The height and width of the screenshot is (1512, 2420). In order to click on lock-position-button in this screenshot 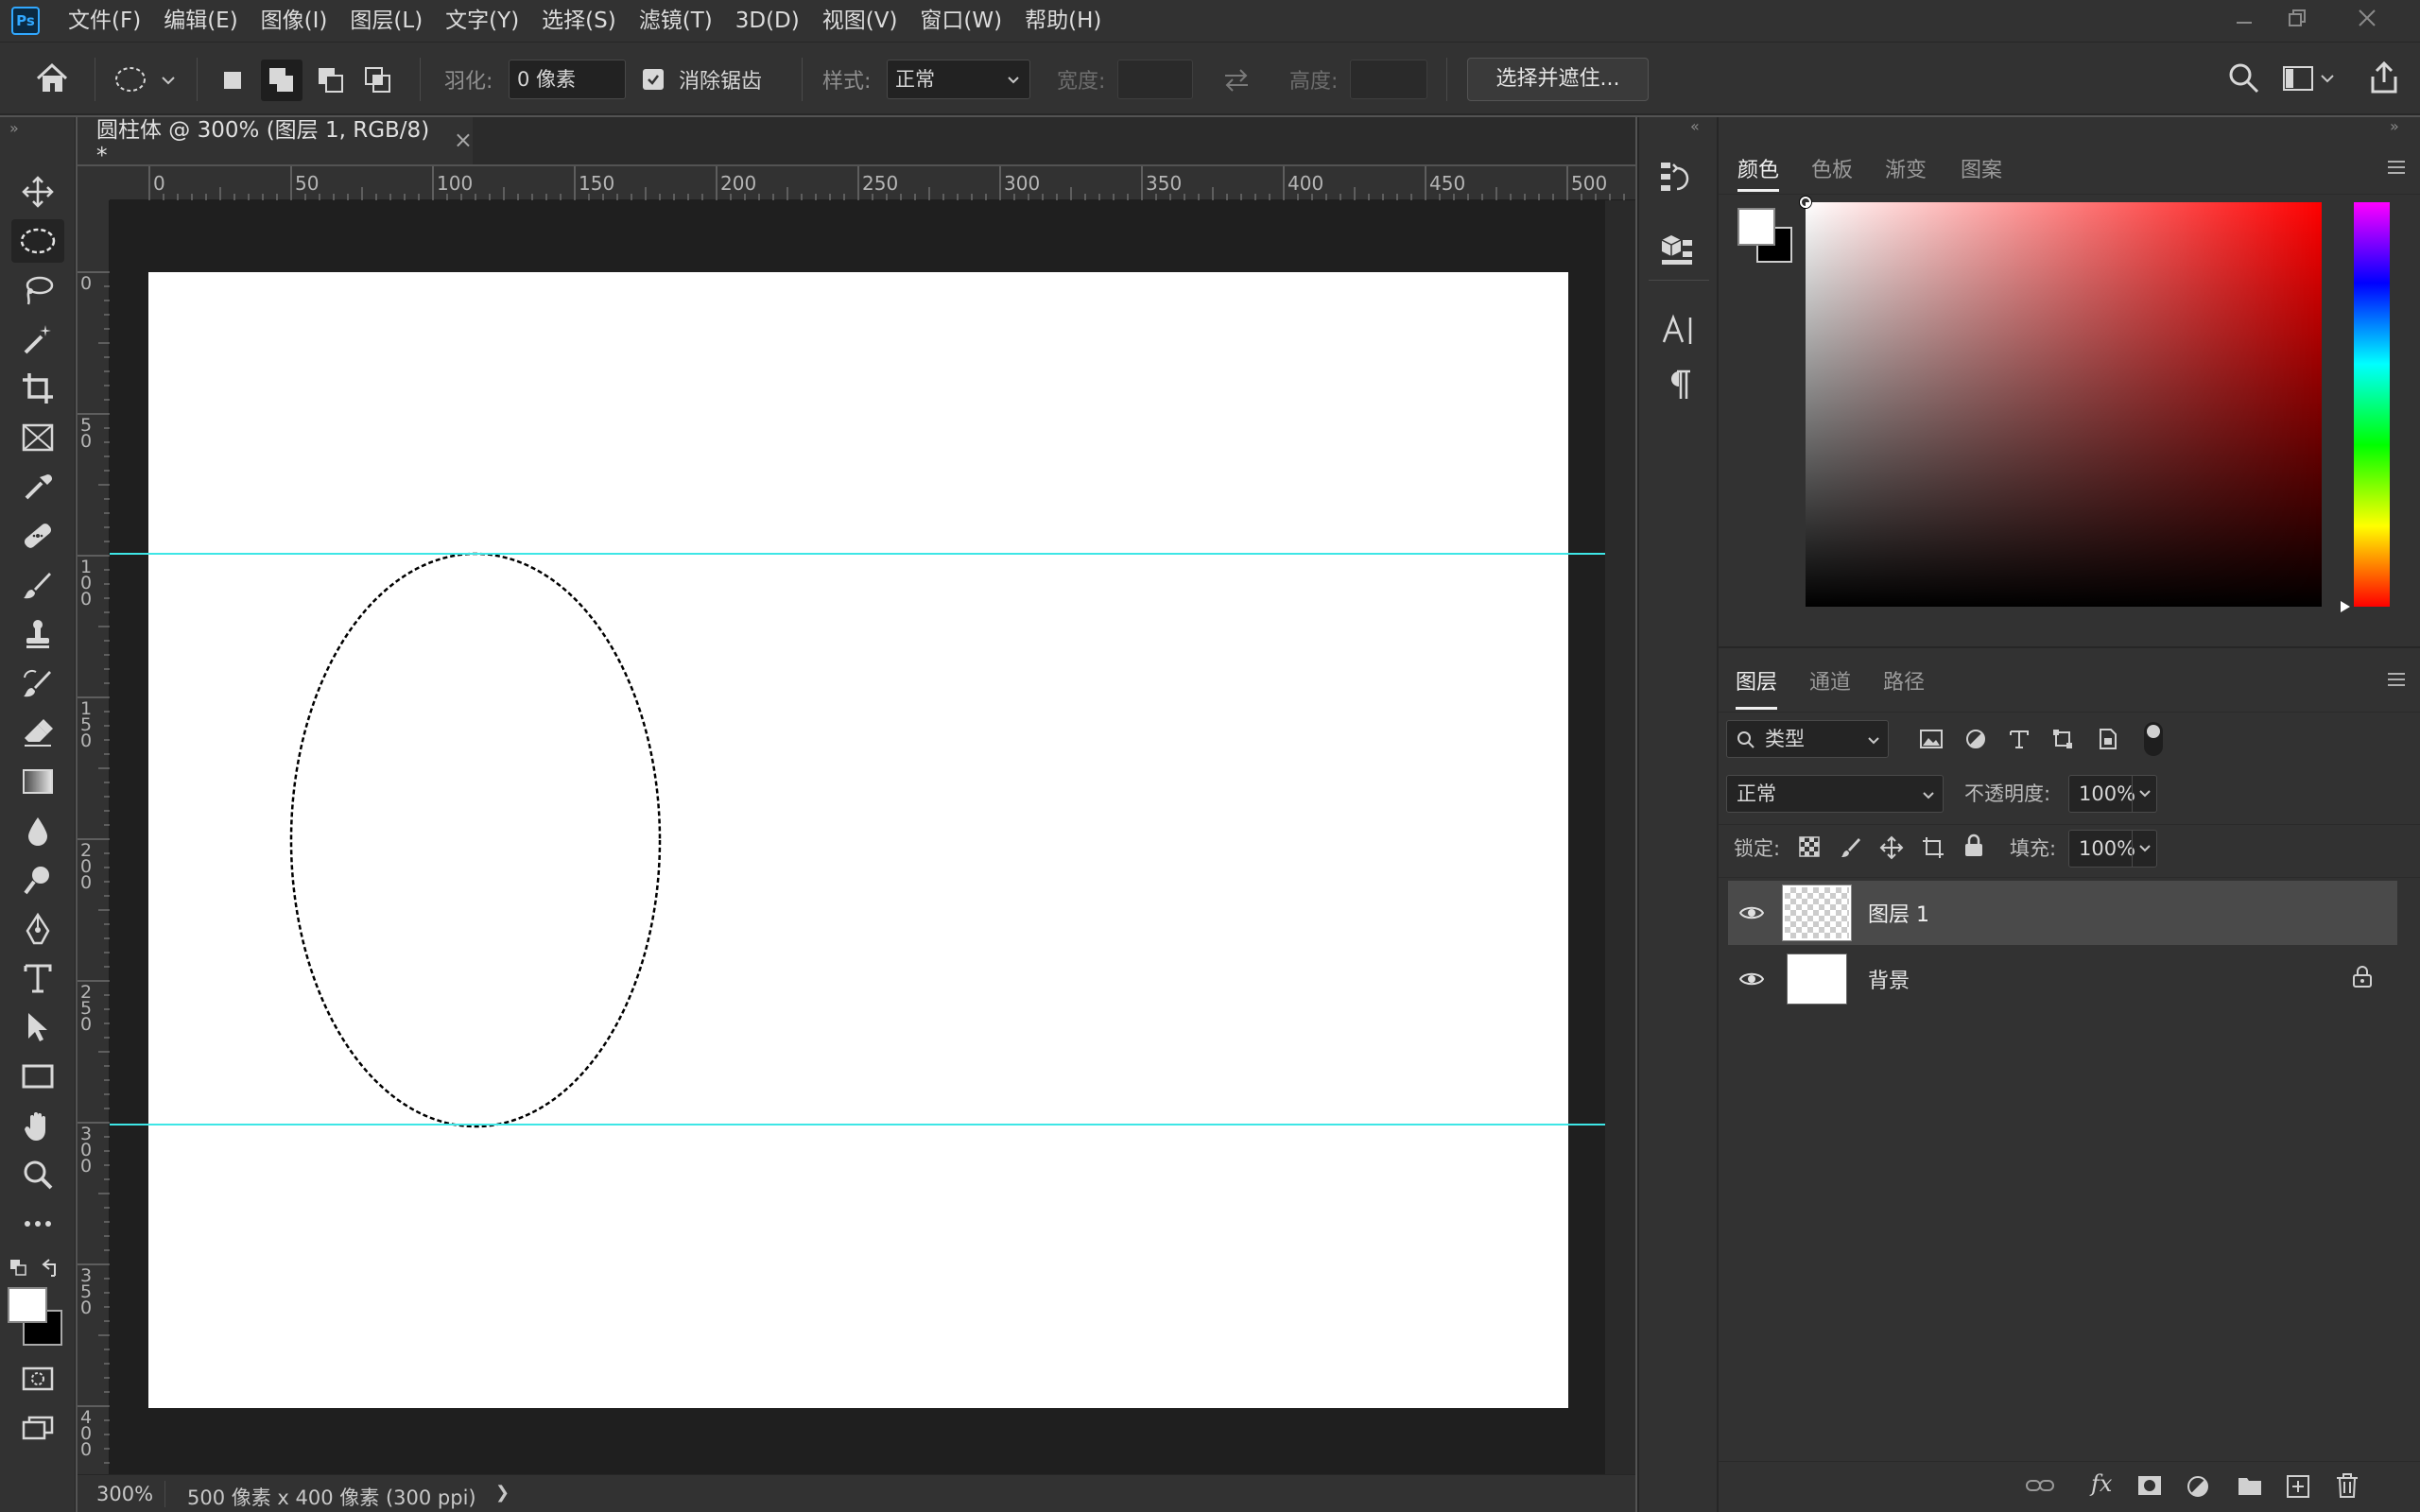, I will do `click(1891, 847)`.